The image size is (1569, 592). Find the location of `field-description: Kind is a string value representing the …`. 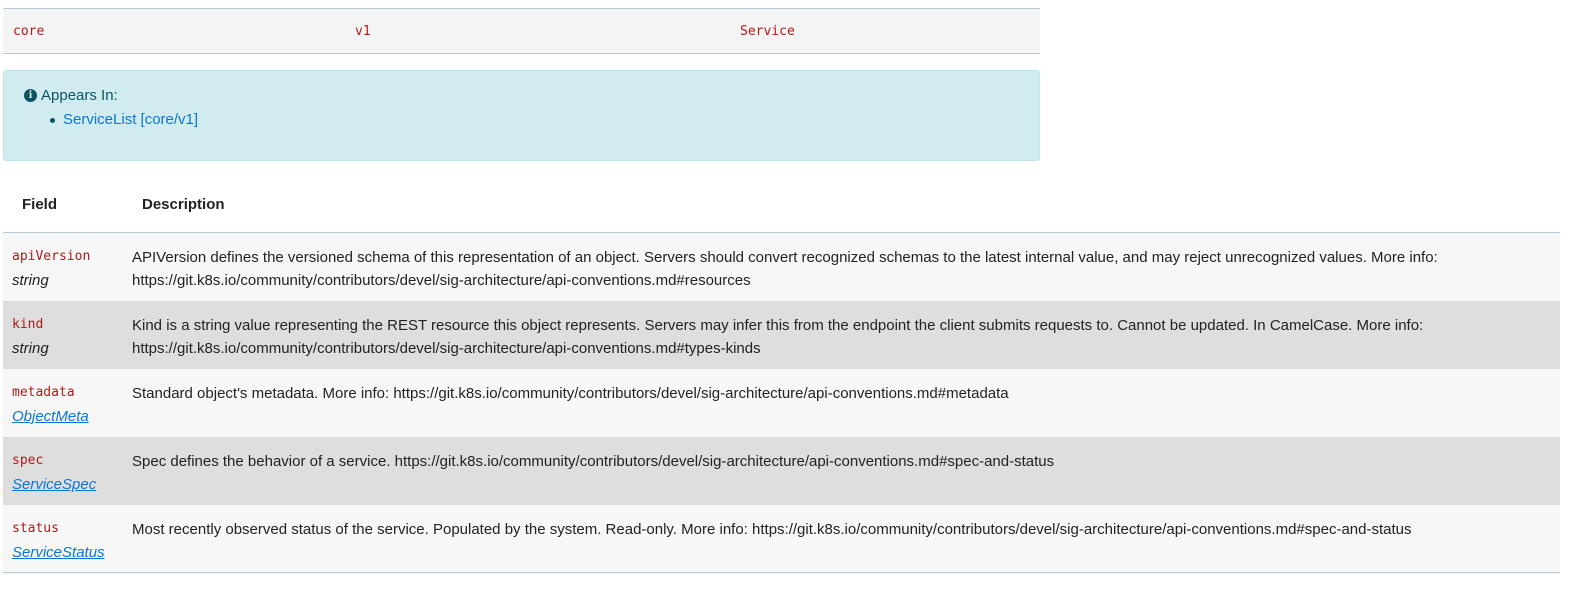

field-description: Kind is a string value representing the … is located at coordinates (778, 337).